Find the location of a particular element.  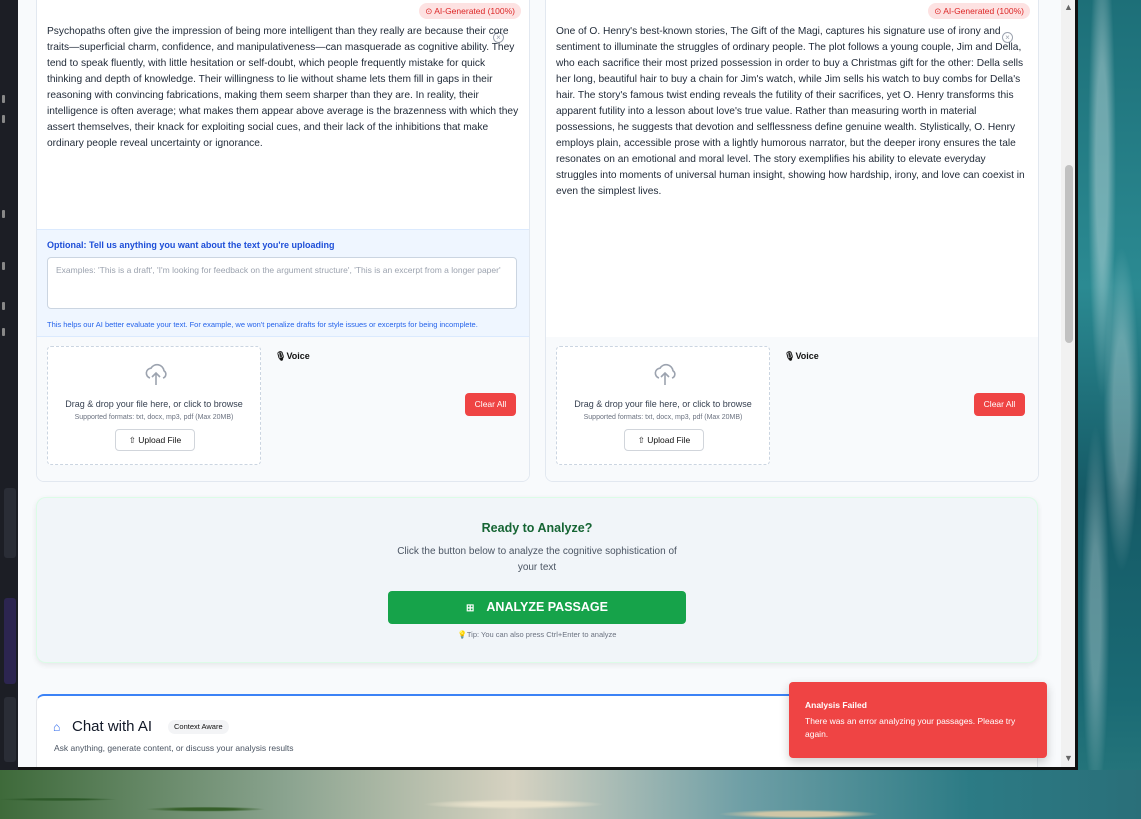

analyze-passage-button: ⊞ ANALYZE PASSAGE is located at coordinates (537, 607).